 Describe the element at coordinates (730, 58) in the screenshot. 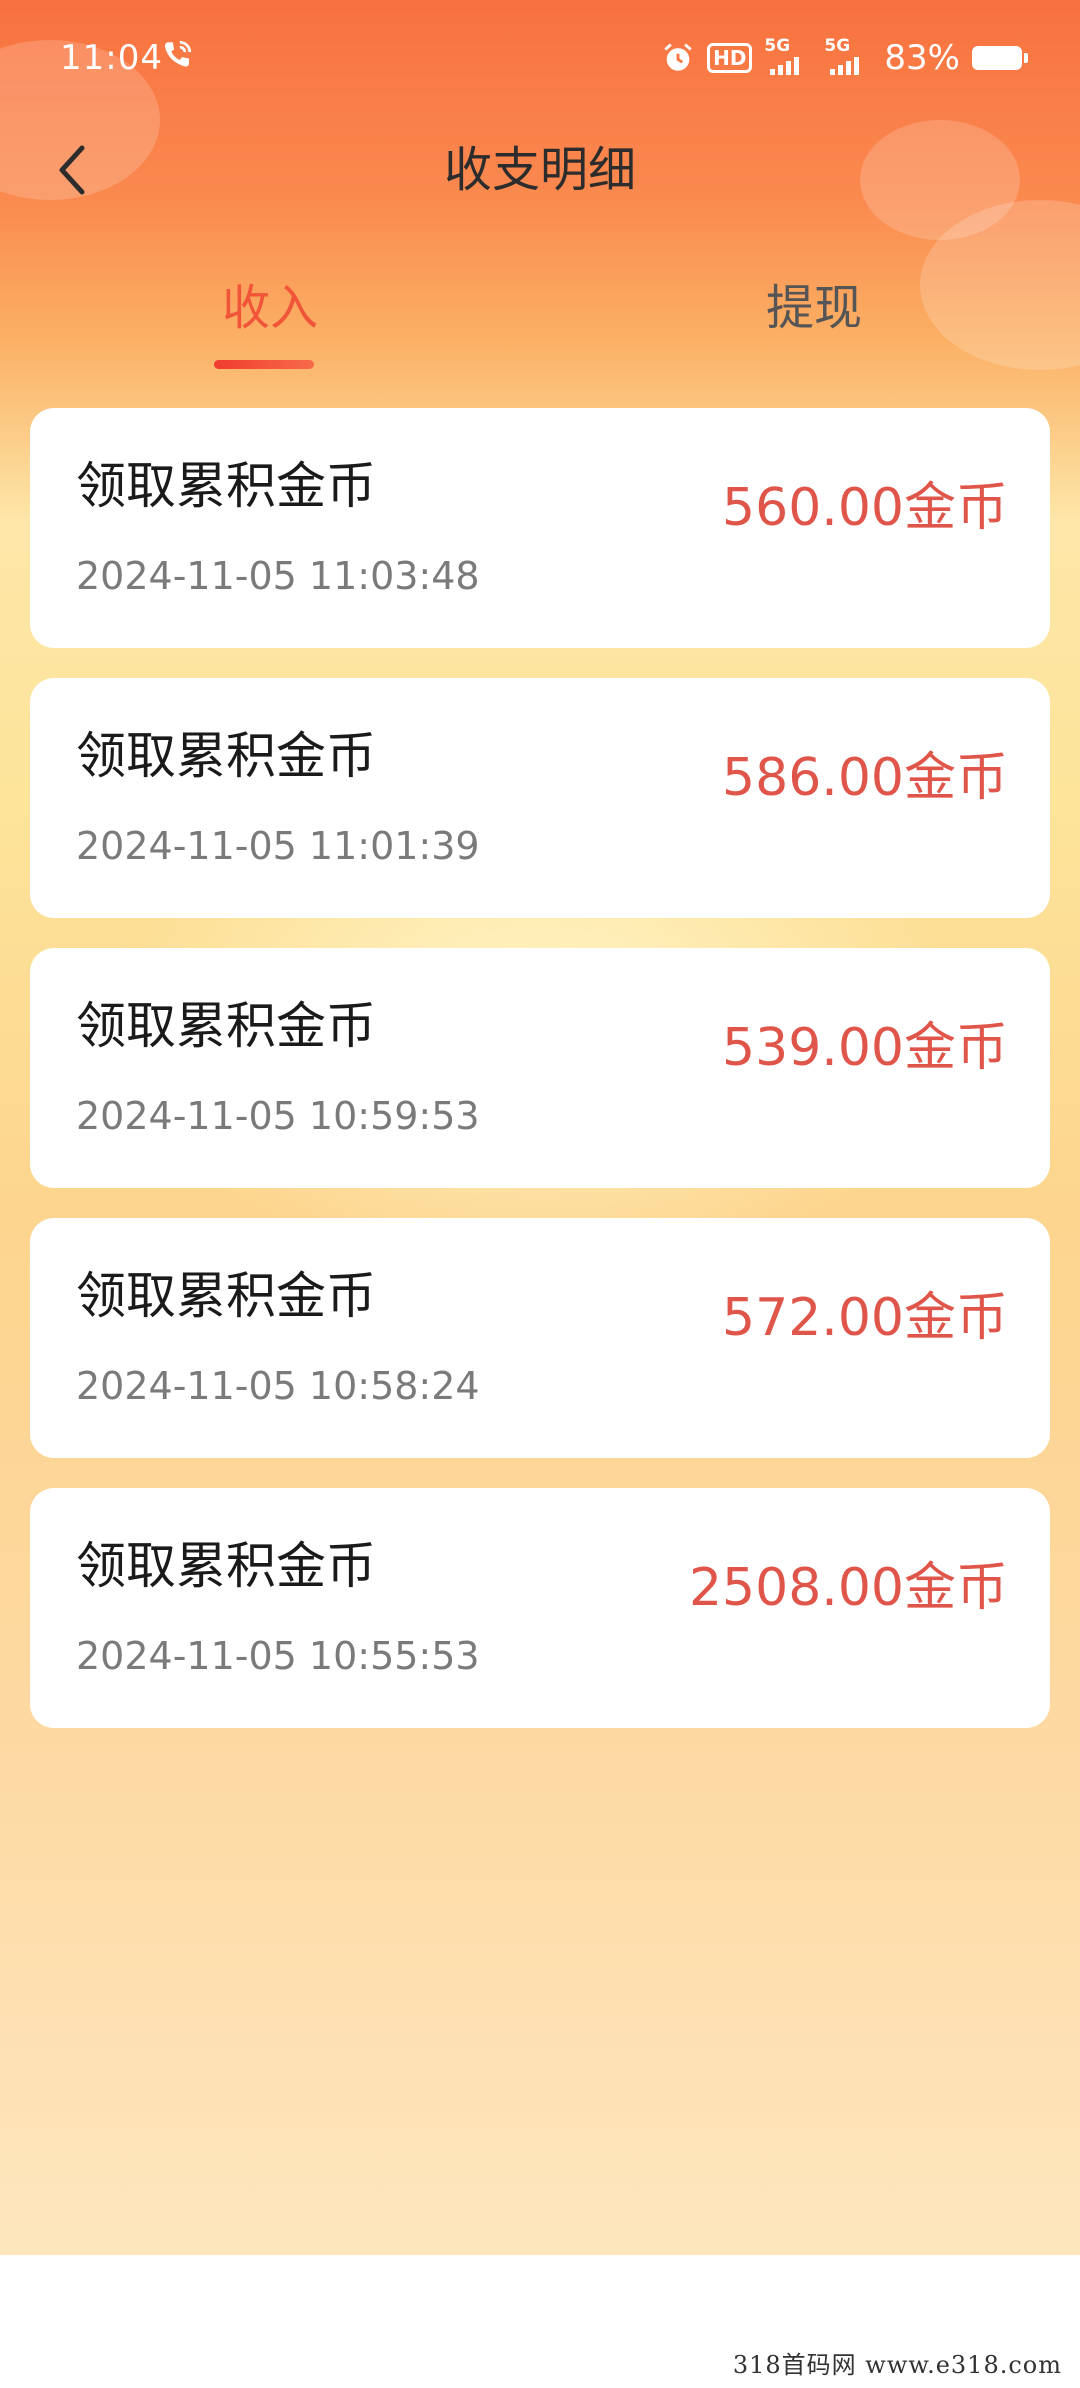

I see `hd-badge: HD` at that location.